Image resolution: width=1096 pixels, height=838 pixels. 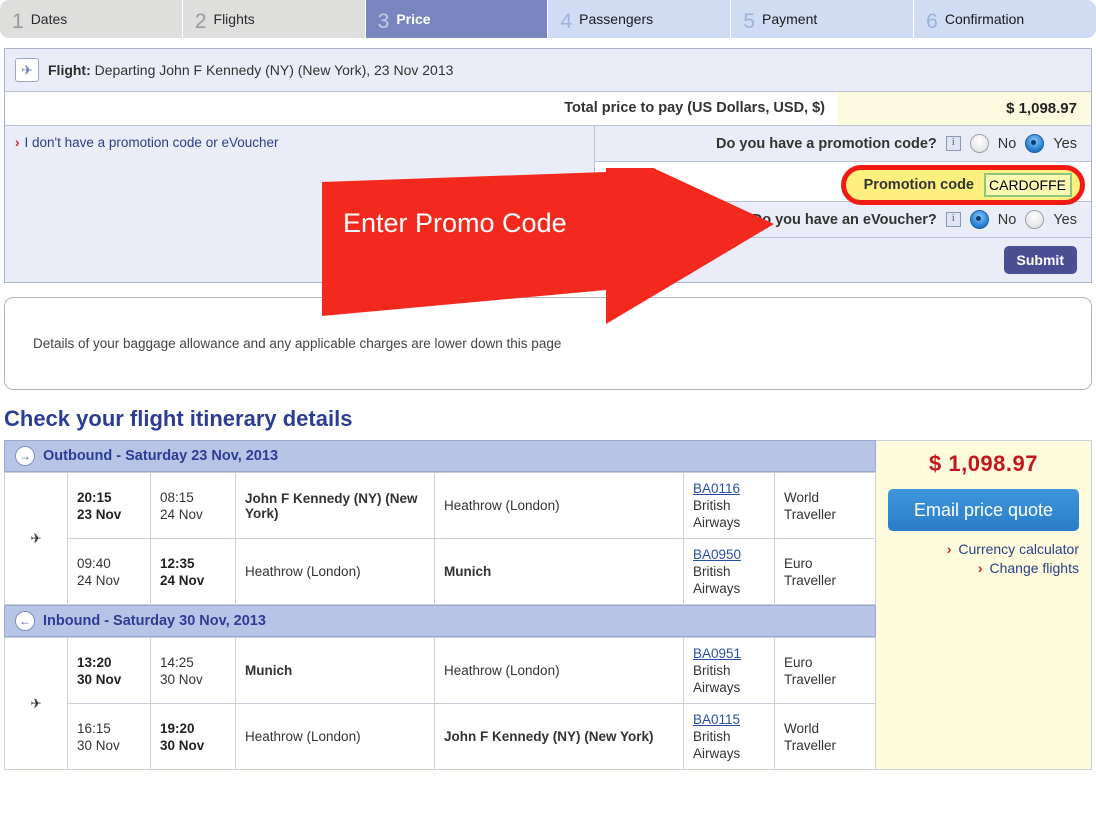 I want to click on tab-number: 1, so click(x=18, y=21).